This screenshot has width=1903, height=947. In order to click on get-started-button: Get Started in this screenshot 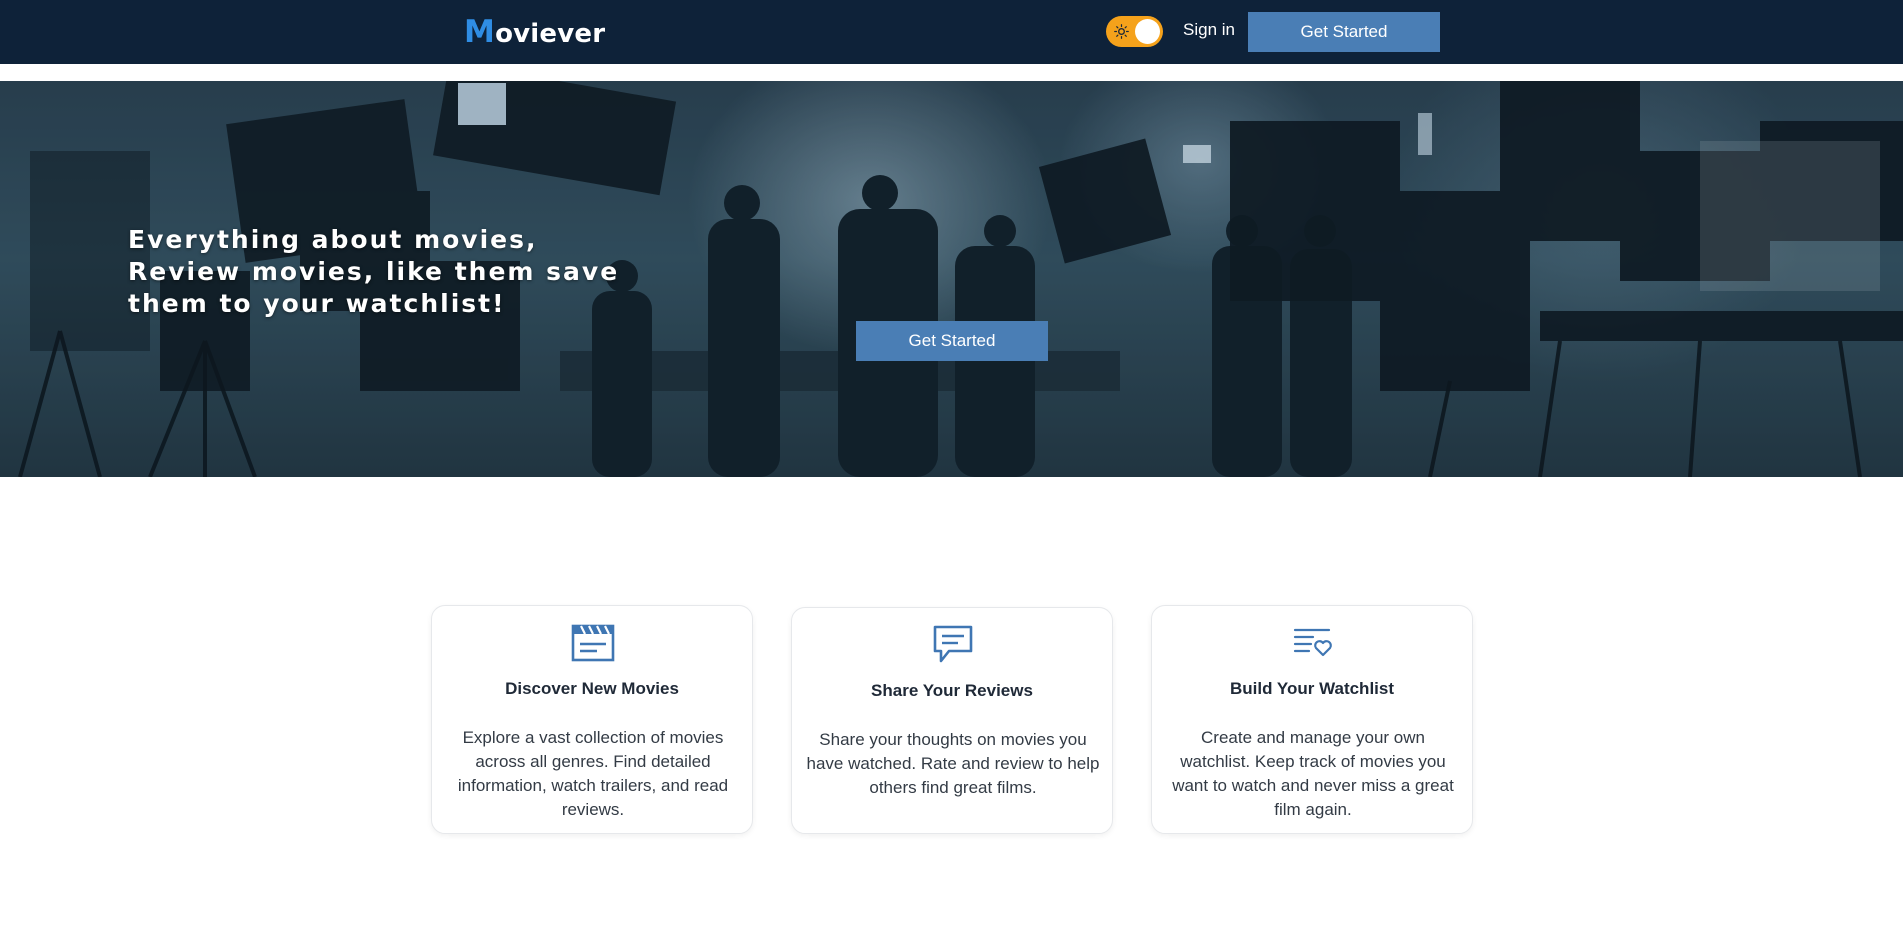, I will do `click(1344, 32)`.